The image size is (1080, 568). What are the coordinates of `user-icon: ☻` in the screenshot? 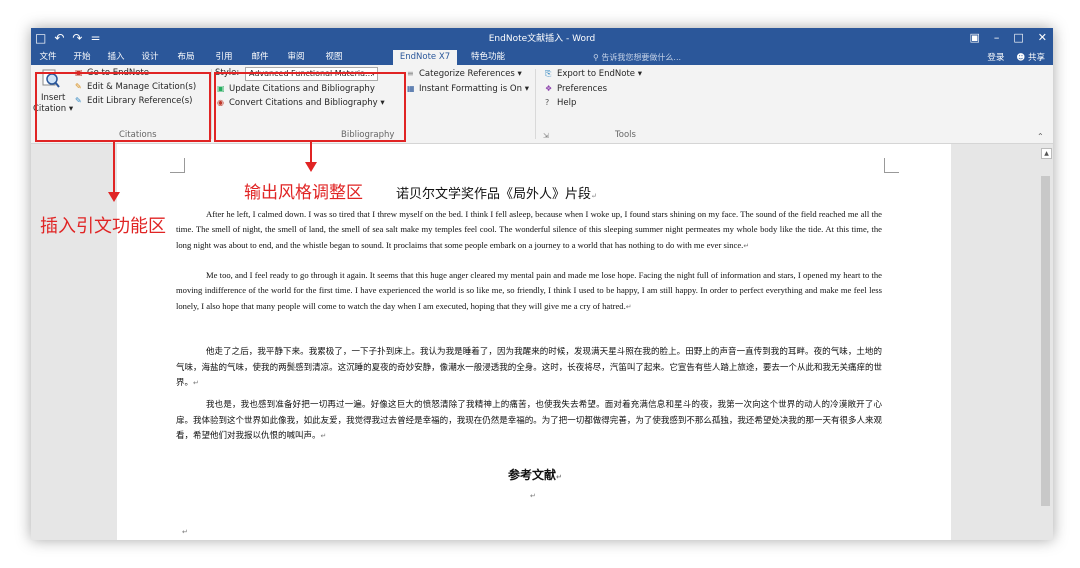 It's located at (1022, 58).